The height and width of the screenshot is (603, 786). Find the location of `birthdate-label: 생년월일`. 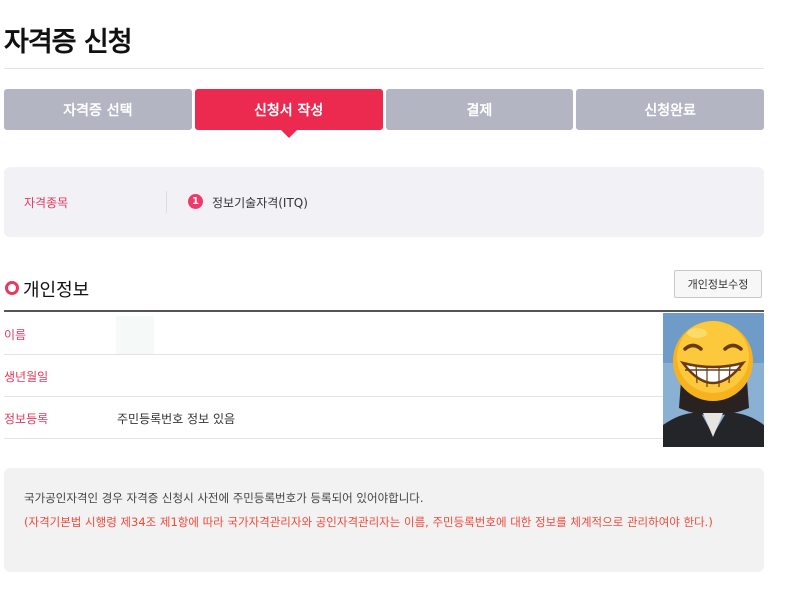

birthdate-label: 생년월일 is located at coordinates (26, 377).